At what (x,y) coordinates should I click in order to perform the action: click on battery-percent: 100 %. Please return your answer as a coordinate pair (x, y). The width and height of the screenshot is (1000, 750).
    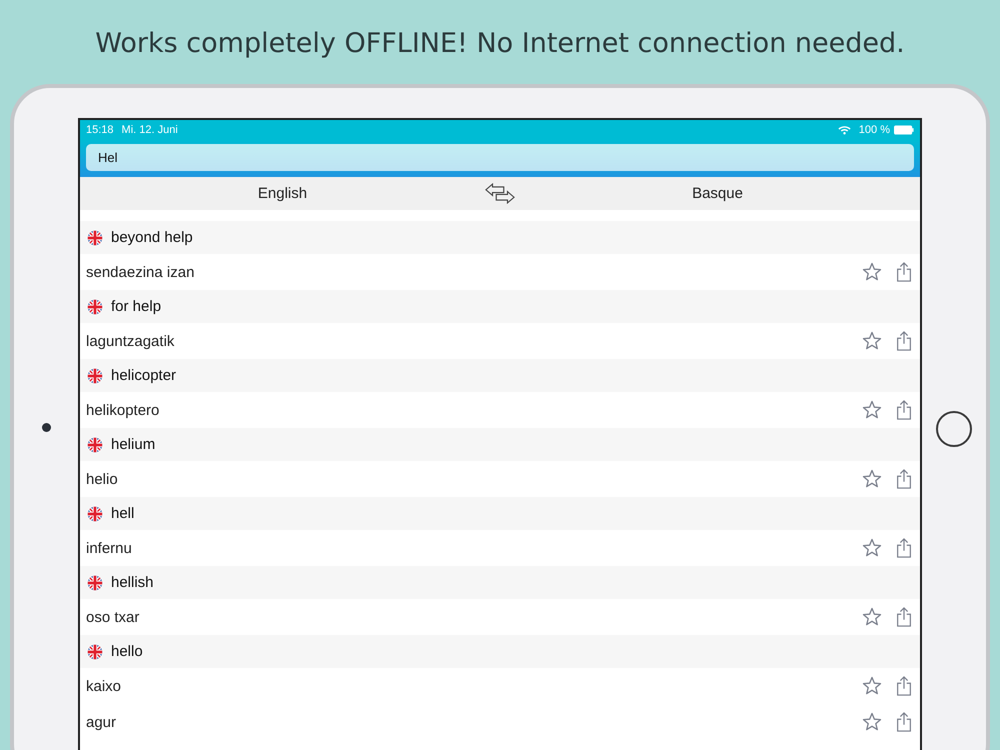
    Looking at the image, I should click on (874, 130).